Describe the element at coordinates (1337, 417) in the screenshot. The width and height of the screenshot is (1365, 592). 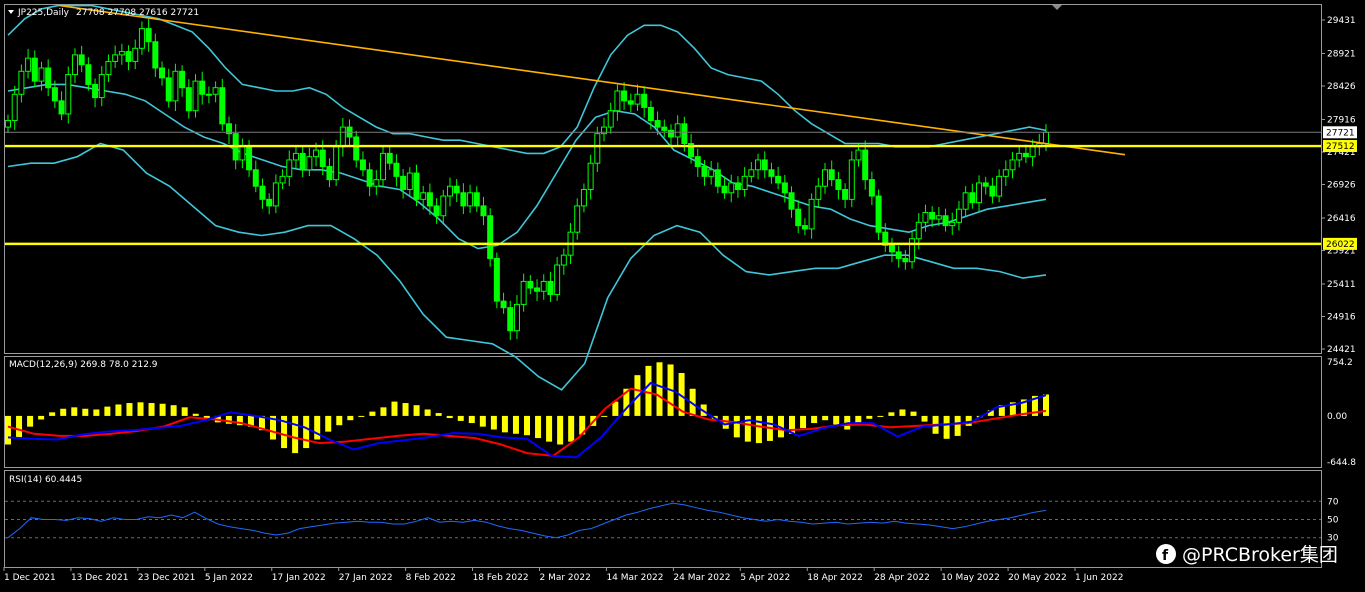
I see `macd-tick-label: 0.00` at that location.